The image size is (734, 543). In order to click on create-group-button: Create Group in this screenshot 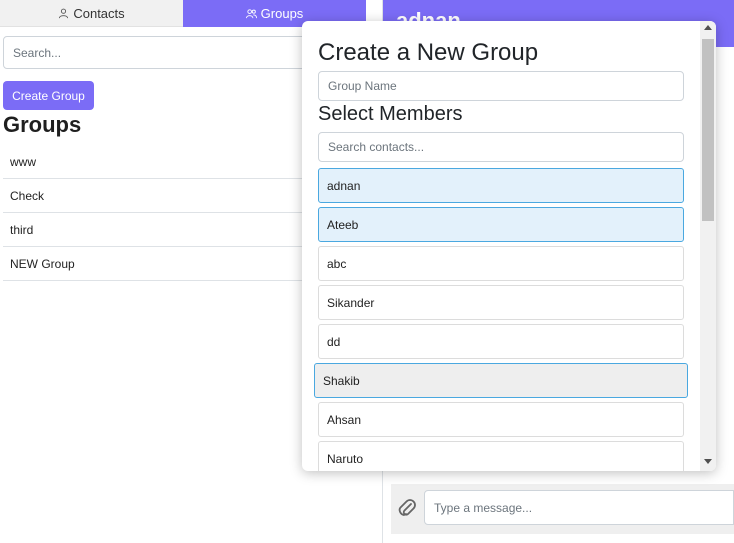, I will do `click(48, 95)`.